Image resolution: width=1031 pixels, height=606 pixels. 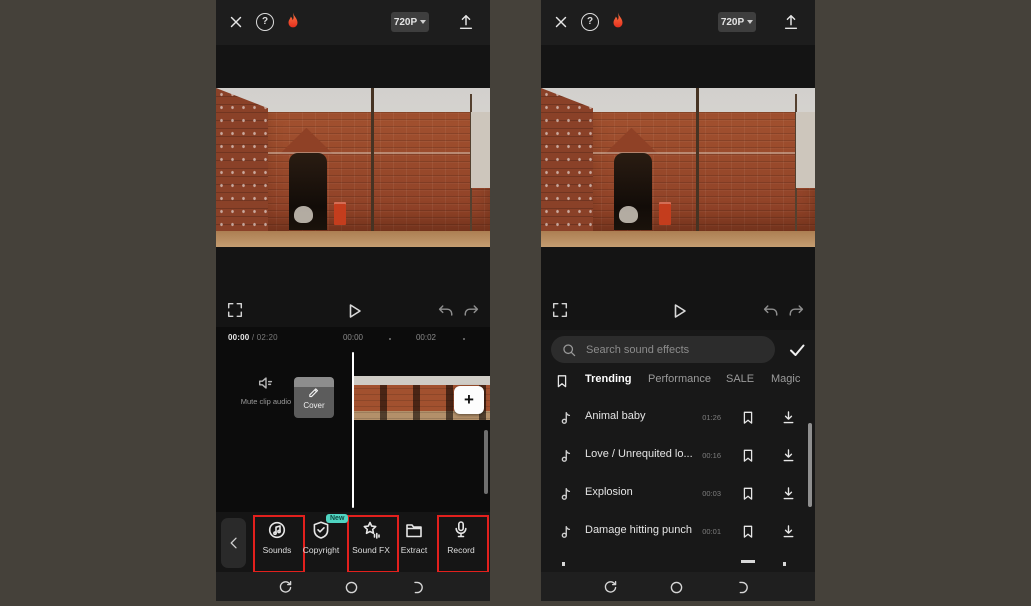 I want to click on red-cooler, so click(x=340, y=213).